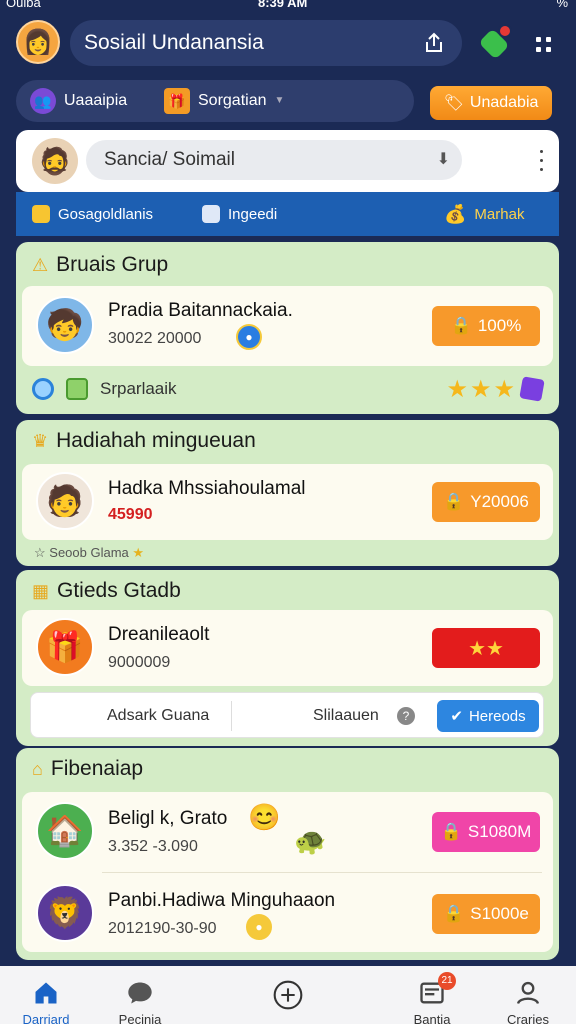  What do you see at coordinates (287, 648) in the screenshot?
I see `list-item: 🎁 Dreanileaolt 9000009 ★★` at bounding box center [287, 648].